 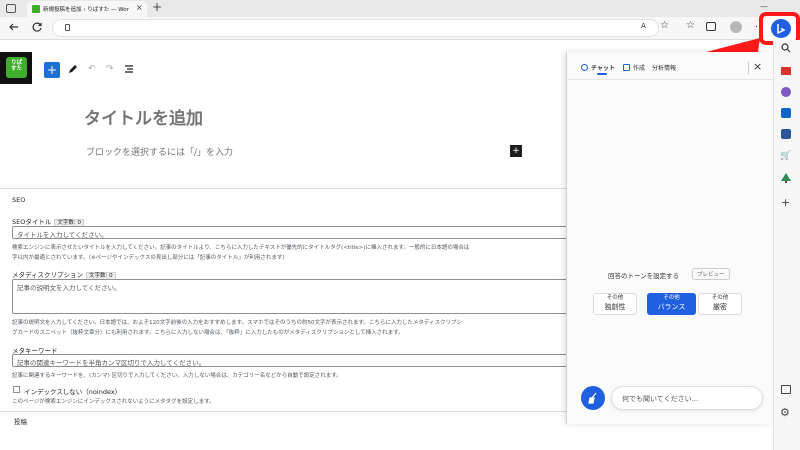 What do you see at coordinates (14, 27) in the screenshot?
I see `back-arrow-icon` at bounding box center [14, 27].